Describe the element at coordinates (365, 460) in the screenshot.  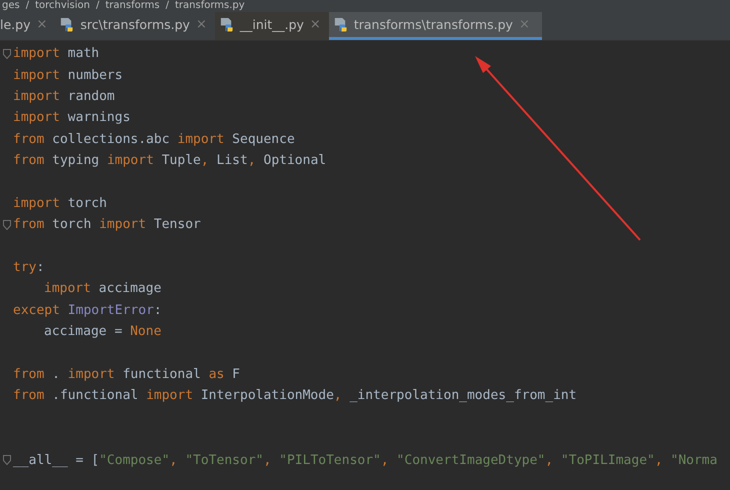
I see `code-line: __all__ = ["Compose", "ToTensor", "PILToTensor", "ConvertImageDtype", "ToPILImage", "Norma` at that location.